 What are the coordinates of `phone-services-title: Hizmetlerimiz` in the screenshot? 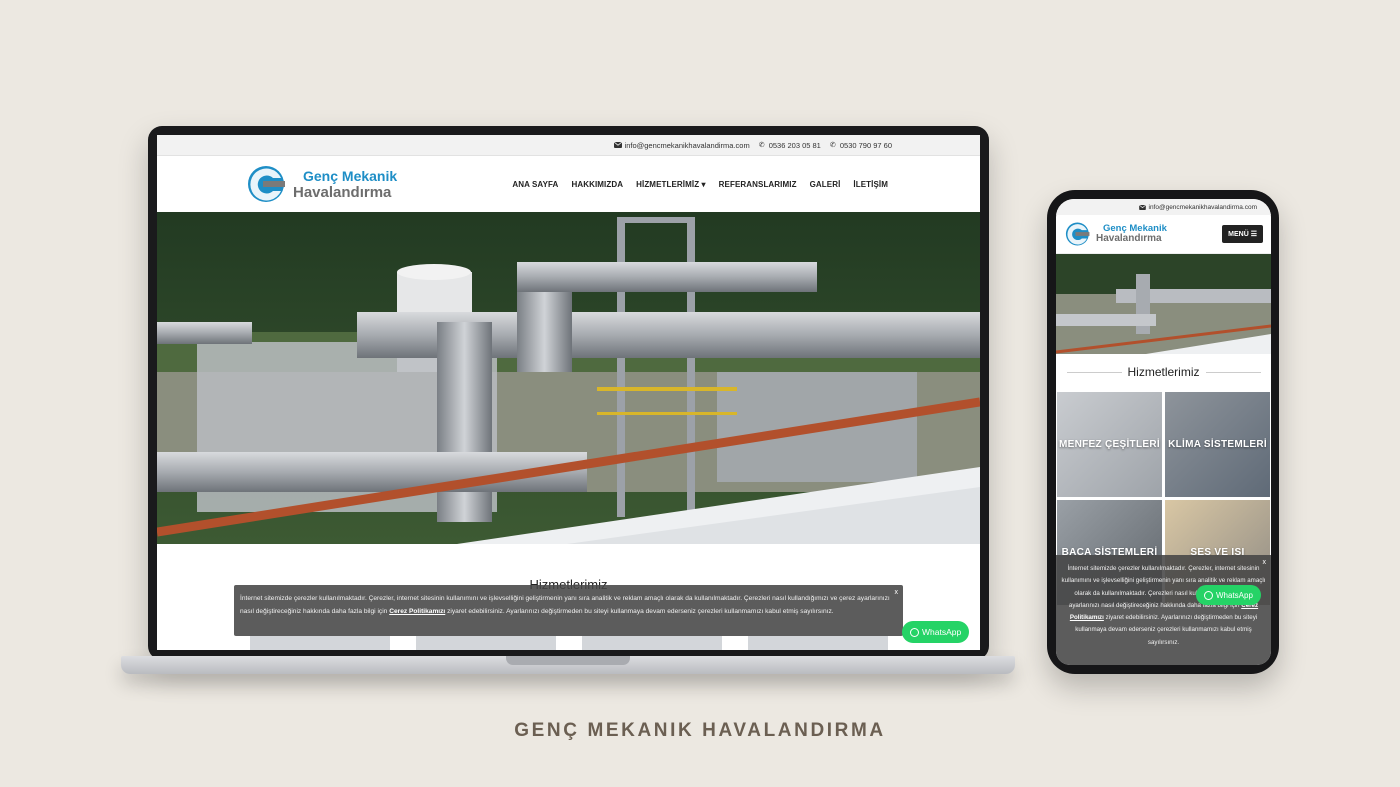 It's located at (1163, 372).